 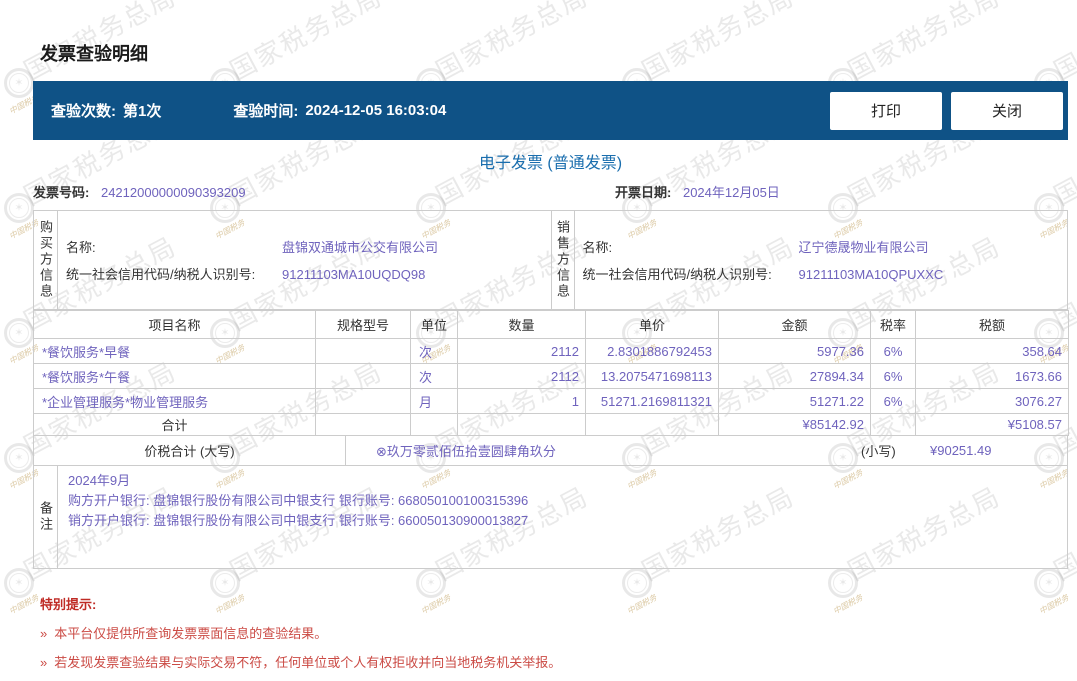 What do you see at coordinates (173, 192) in the screenshot?
I see `invoice-number-value: 24212000000090393209` at bounding box center [173, 192].